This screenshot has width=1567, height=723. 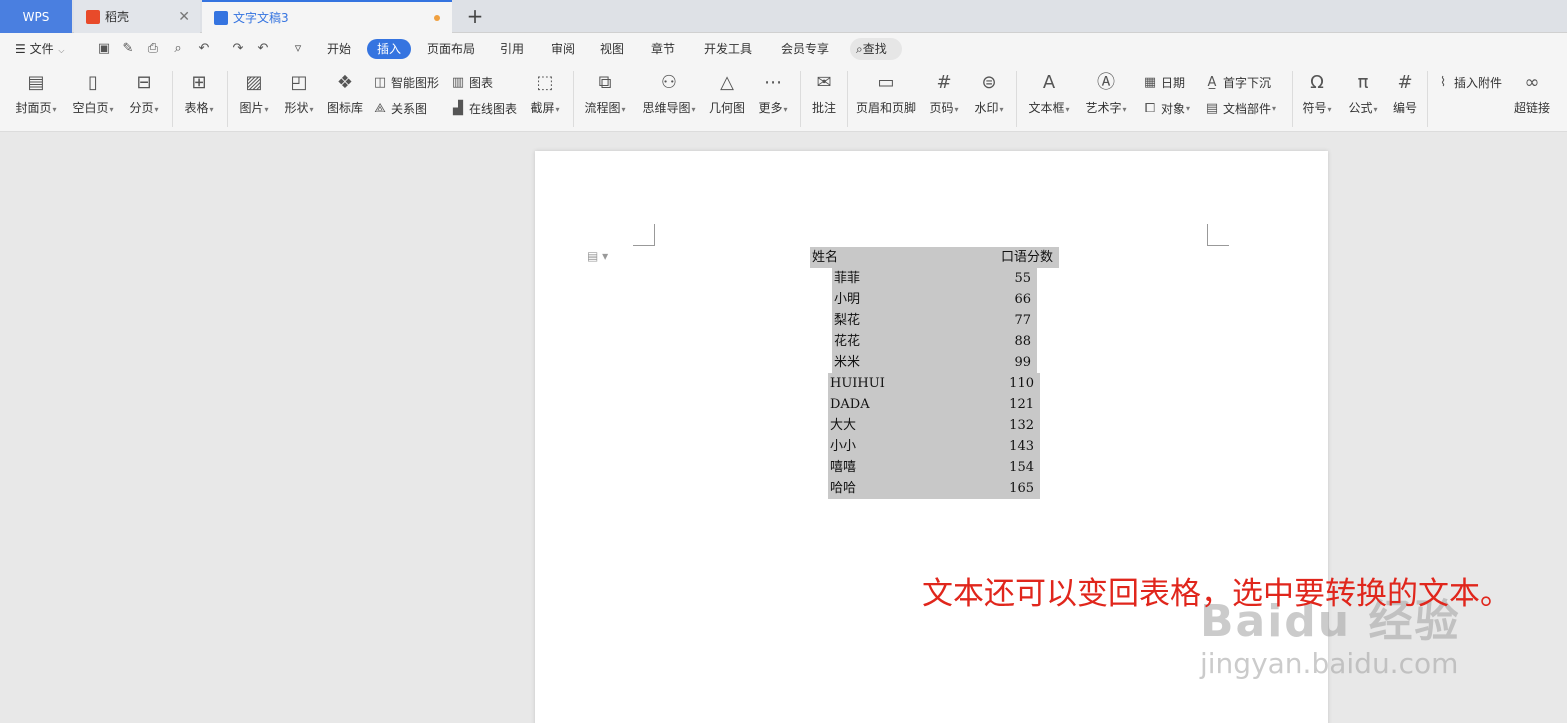 What do you see at coordinates (857, 383) in the screenshot?
I see `row-name: HUIHUI` at bounding box center [857, 383].